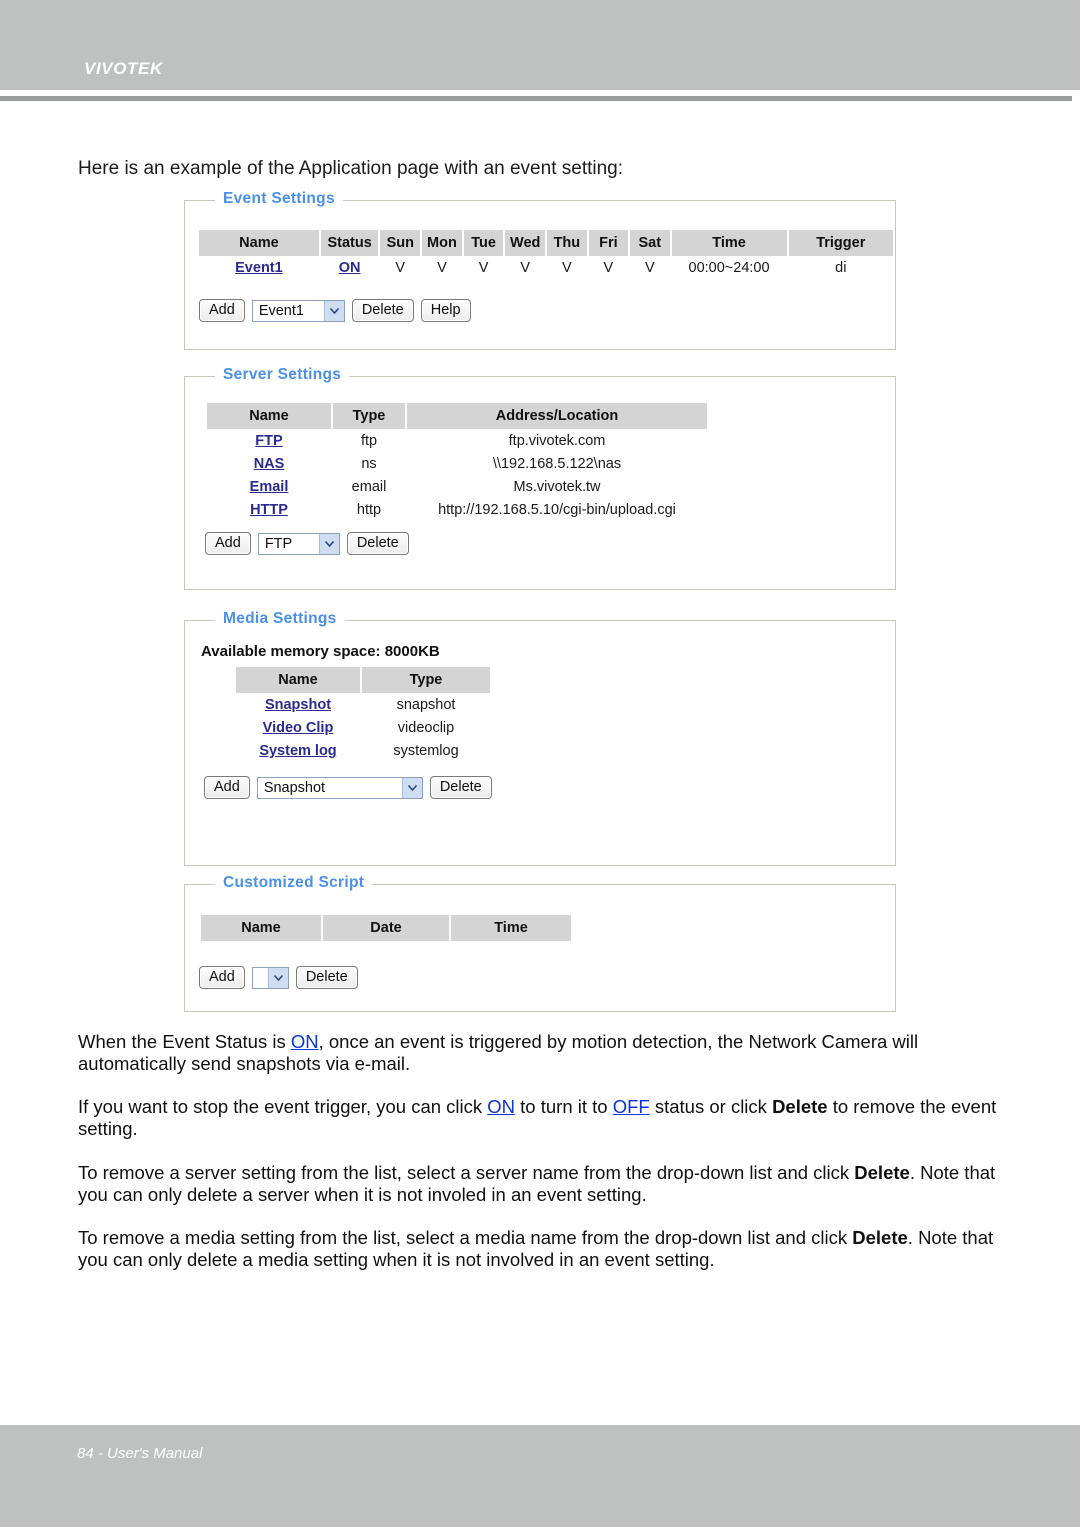 Image resolution: width=1080 pixels, height=1527 pixels. I want to click on server-name-cell: NAS, so click(269, 463).